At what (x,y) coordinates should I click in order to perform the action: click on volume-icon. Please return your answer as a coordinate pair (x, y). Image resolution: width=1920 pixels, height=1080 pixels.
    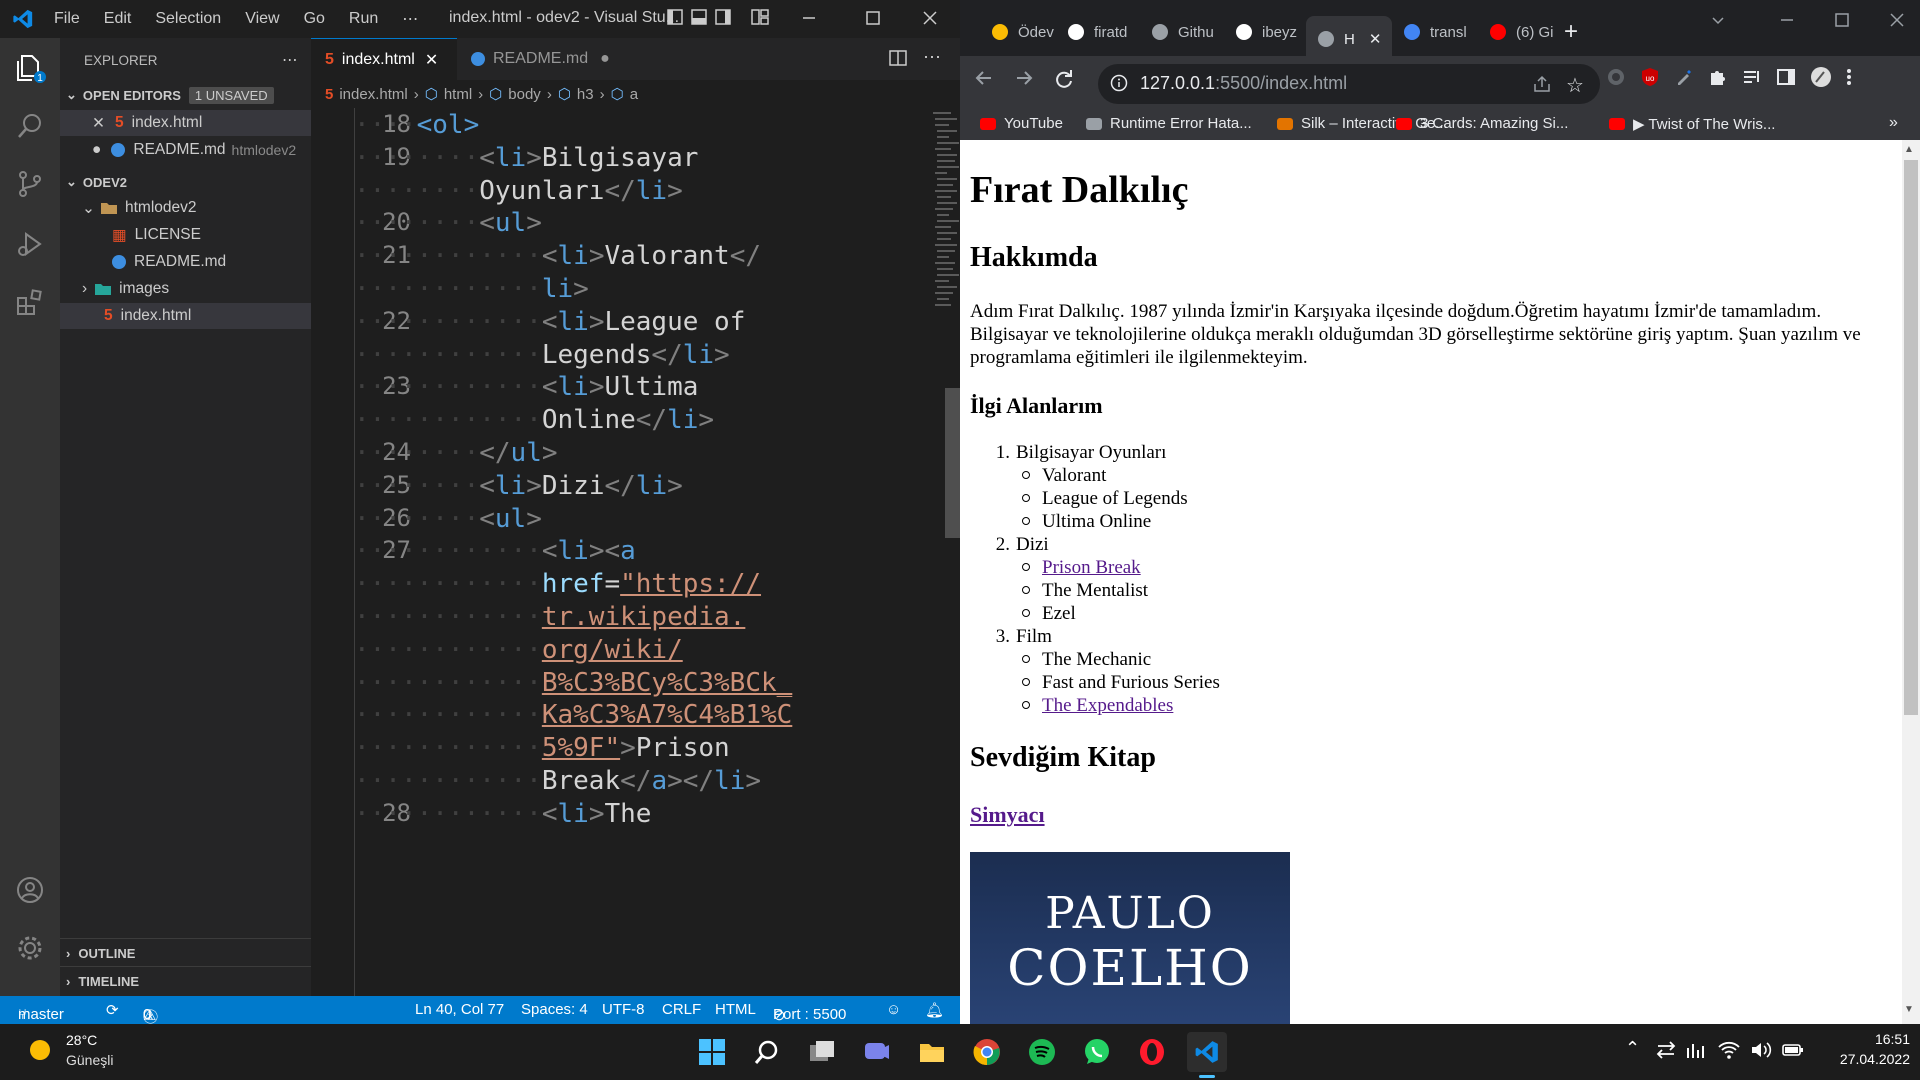
    Looking at the image, I should click on (1761, 1050).